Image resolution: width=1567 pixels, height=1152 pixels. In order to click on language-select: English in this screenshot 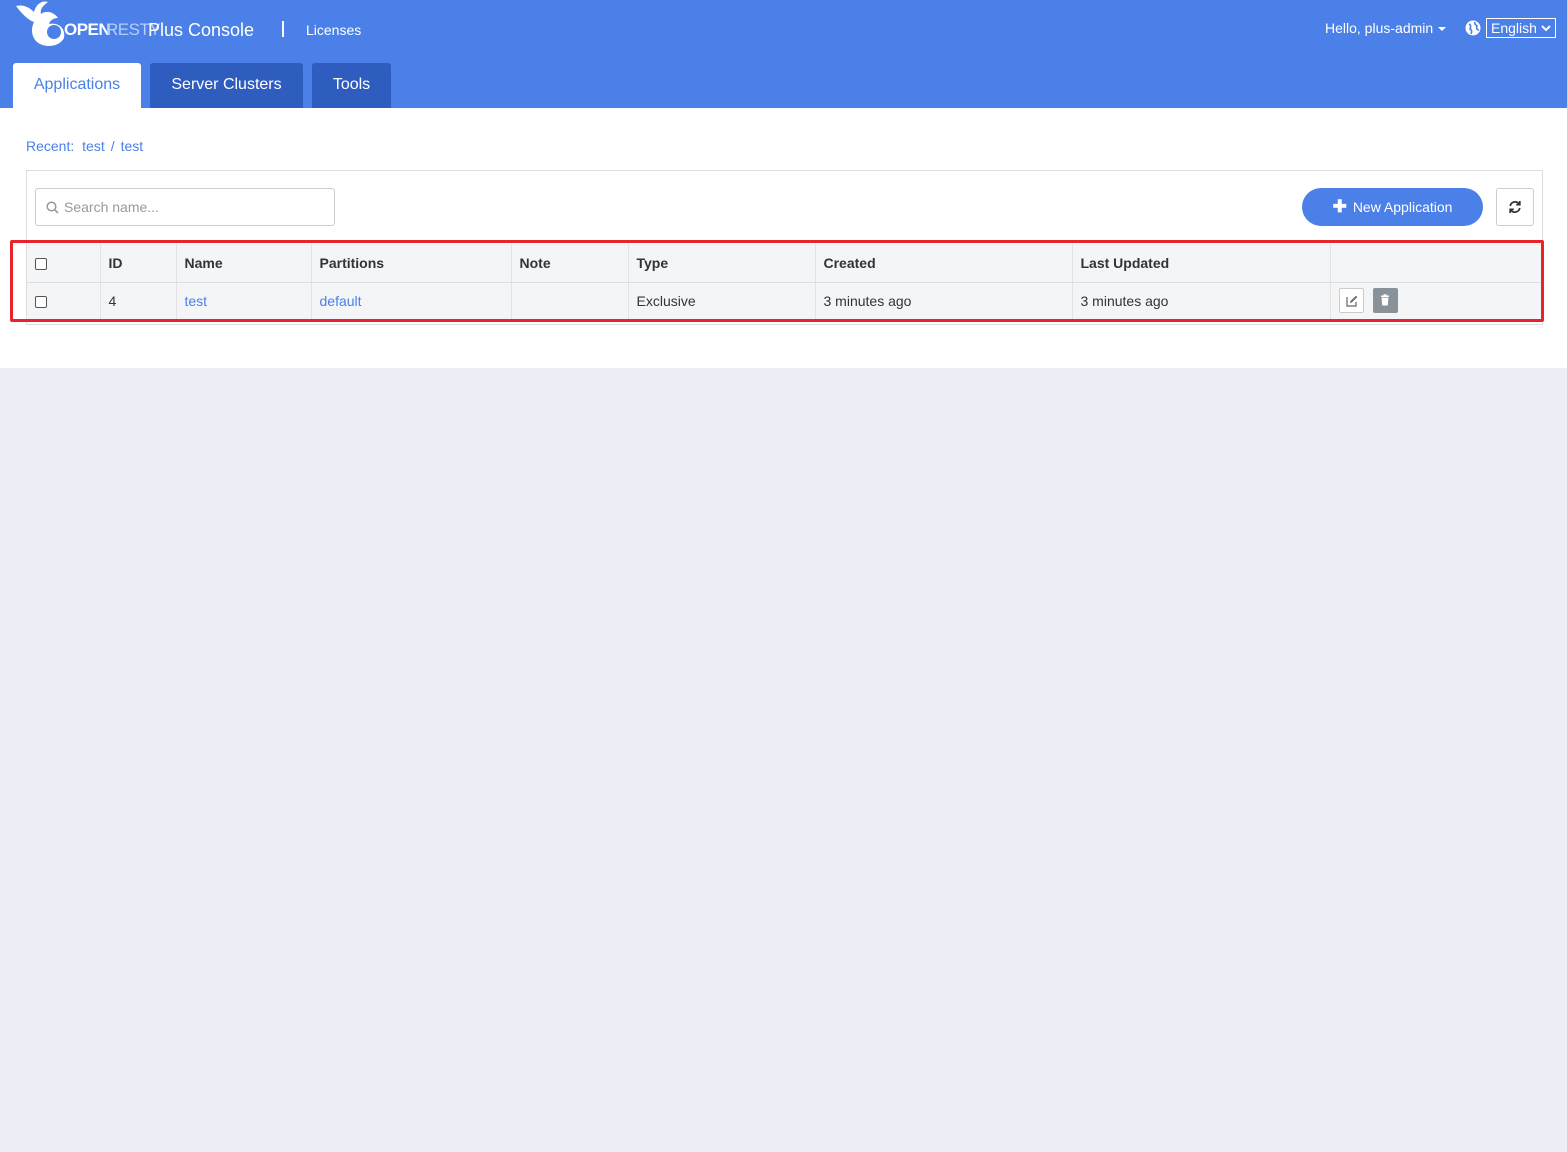, I will do `click(1521, 28)`.